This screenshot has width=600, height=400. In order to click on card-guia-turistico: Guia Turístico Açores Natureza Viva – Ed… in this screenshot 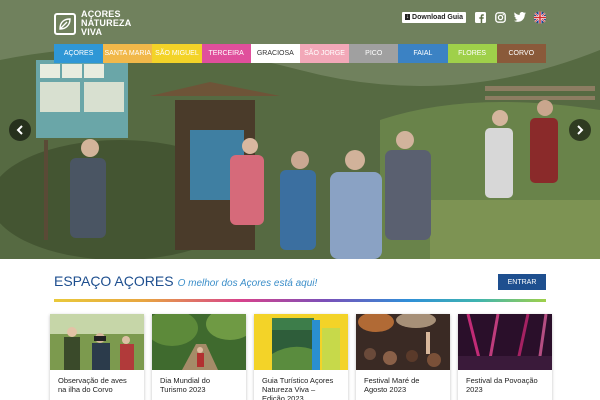, I will do `click(301, 357)`.